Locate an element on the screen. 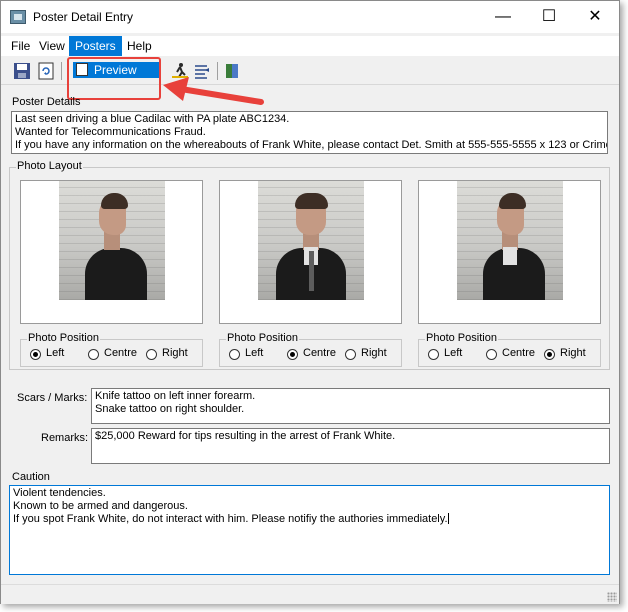  preview-highlight-box is located at coordinates (114, 78).